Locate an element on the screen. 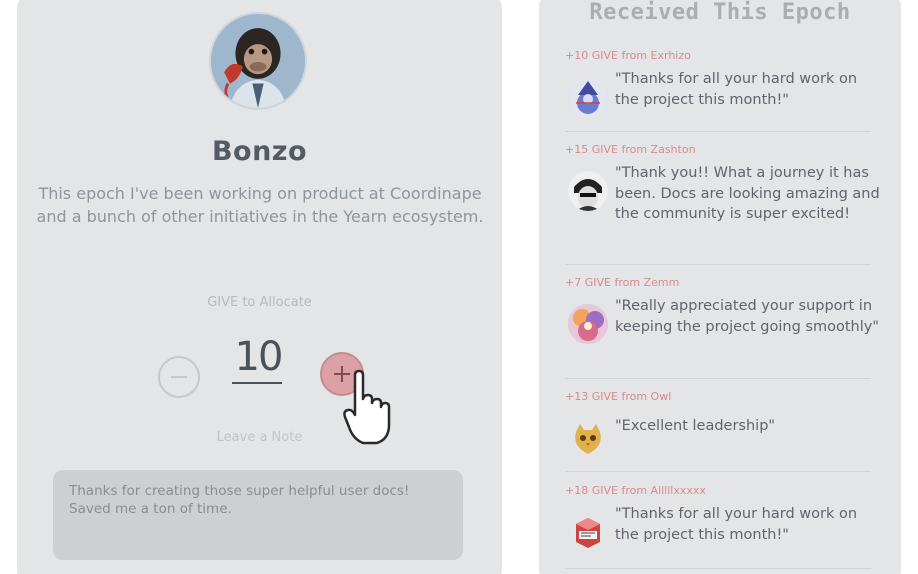  colorful-avatar-icon is located at coordinates (588, 324).